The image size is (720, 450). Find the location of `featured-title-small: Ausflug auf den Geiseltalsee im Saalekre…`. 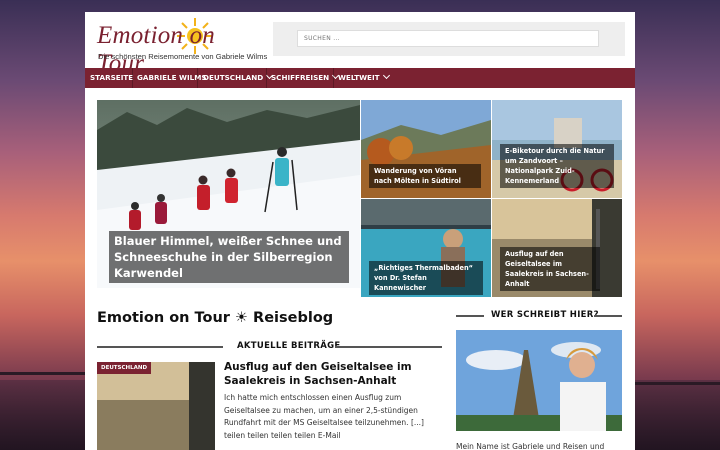

featured-title-small: Ausflug auf den Geiseltalsee im Saalekre… is located at coordinates (550, 269).